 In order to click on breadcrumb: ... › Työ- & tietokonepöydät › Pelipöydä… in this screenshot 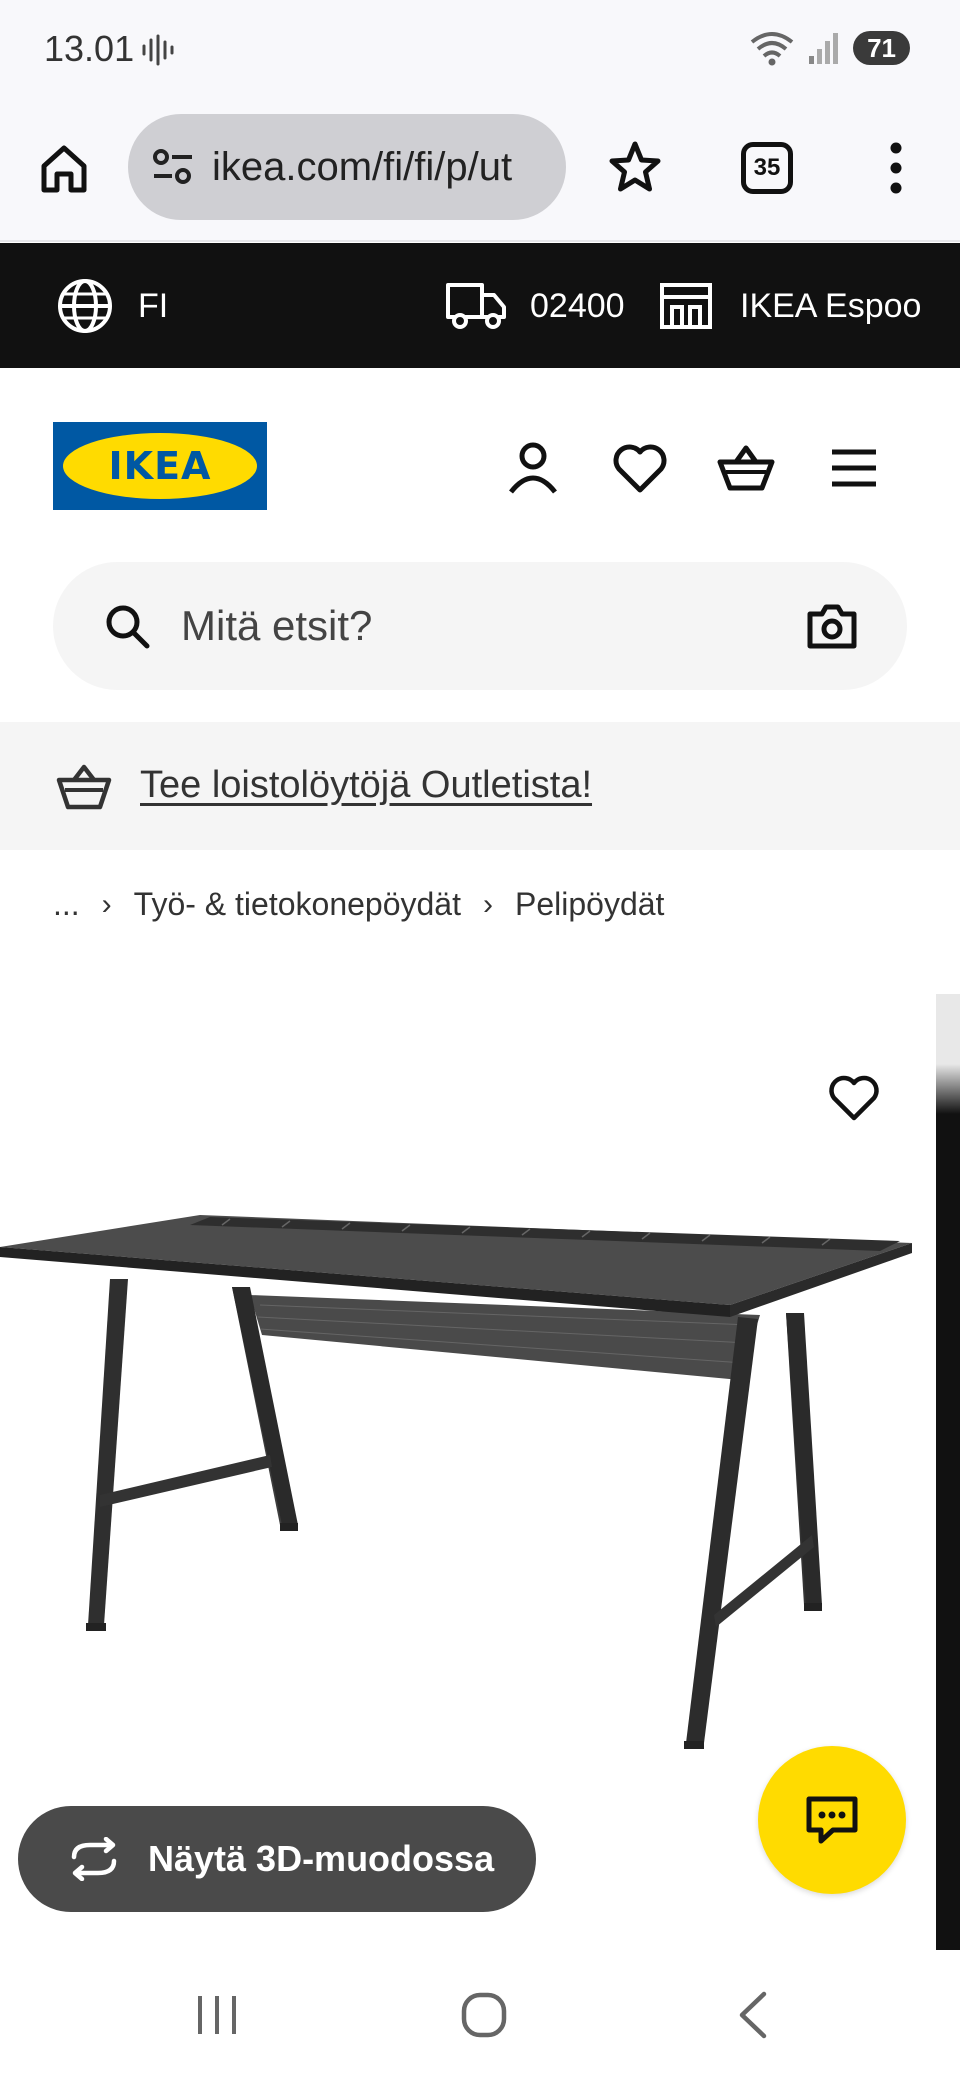, I will do `click(358, 904)`.